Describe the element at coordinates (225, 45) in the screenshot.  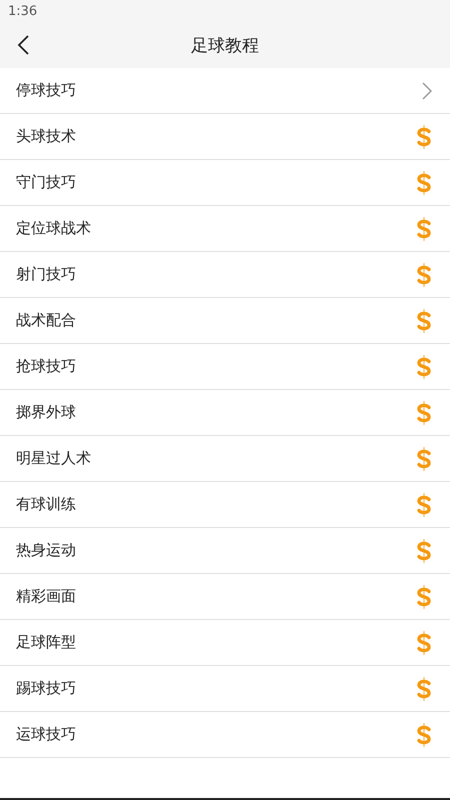
I see `page-title: 足球教程` at that location.